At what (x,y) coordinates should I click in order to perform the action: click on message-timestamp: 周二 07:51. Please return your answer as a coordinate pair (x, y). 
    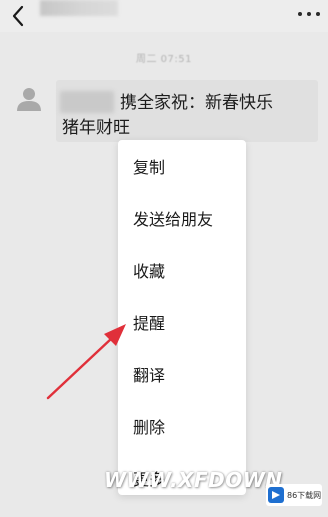
    Looking at the image, I should click on (164, 59).